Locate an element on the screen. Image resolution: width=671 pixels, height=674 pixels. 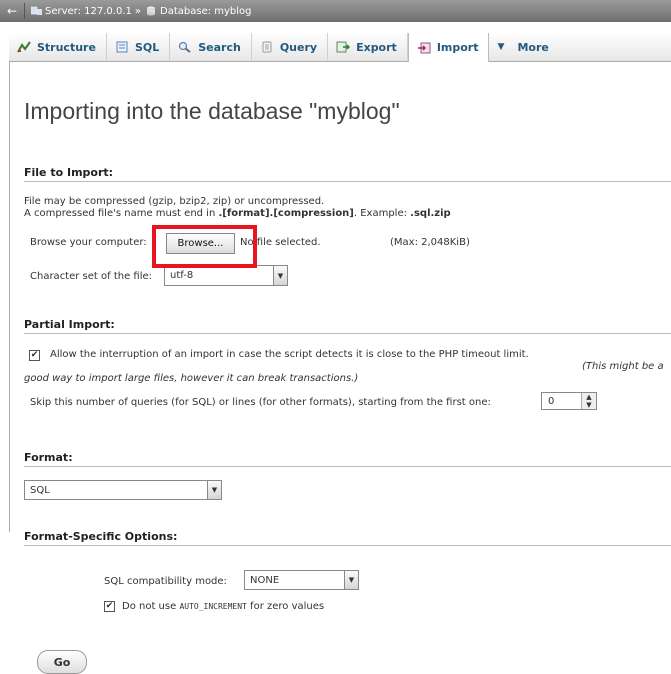
section-title-format-options: Format-Specific Options: is located at coordinates (347, 538).